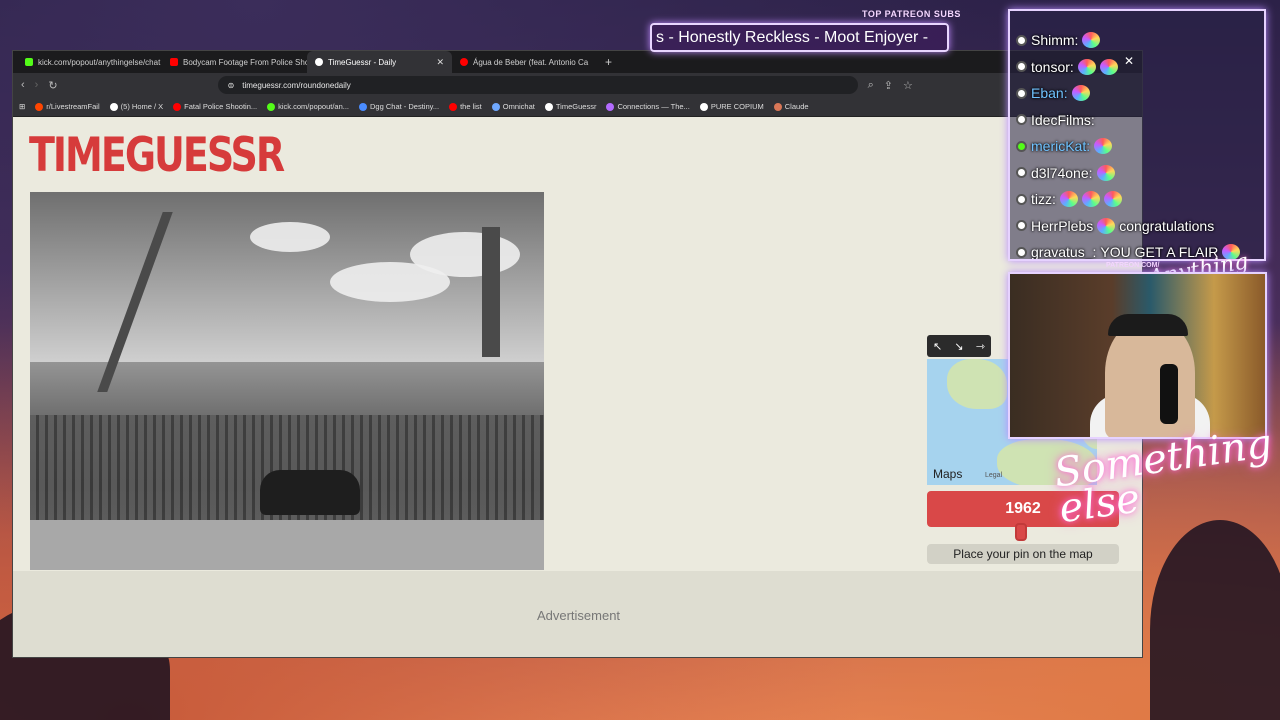 The width and height of the screenshot is (1280, 720). I want to click on patreon-title: TOP PATREON SUBS, so click(911, 14).